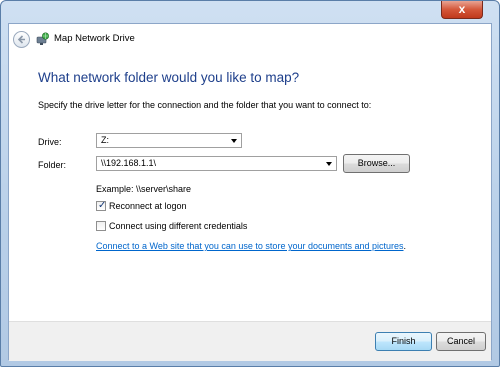  Describe the element at coordinates (94, 38) in the screenshot. I see `window-title: Map Network Drive` at that location.